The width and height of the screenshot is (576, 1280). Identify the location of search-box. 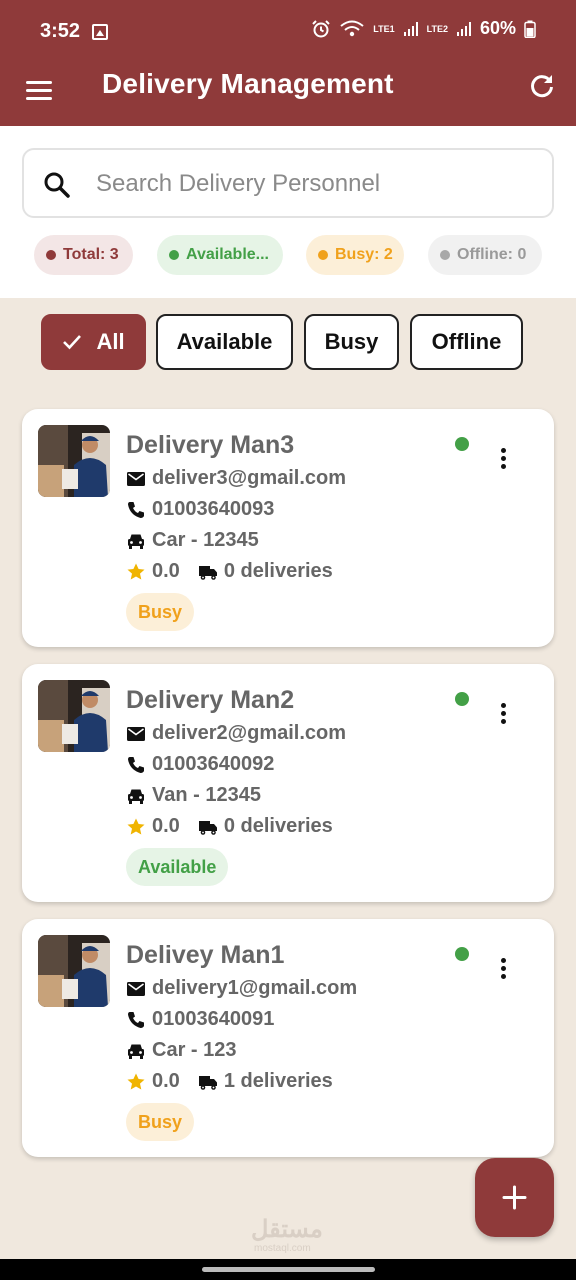
(288, 183).